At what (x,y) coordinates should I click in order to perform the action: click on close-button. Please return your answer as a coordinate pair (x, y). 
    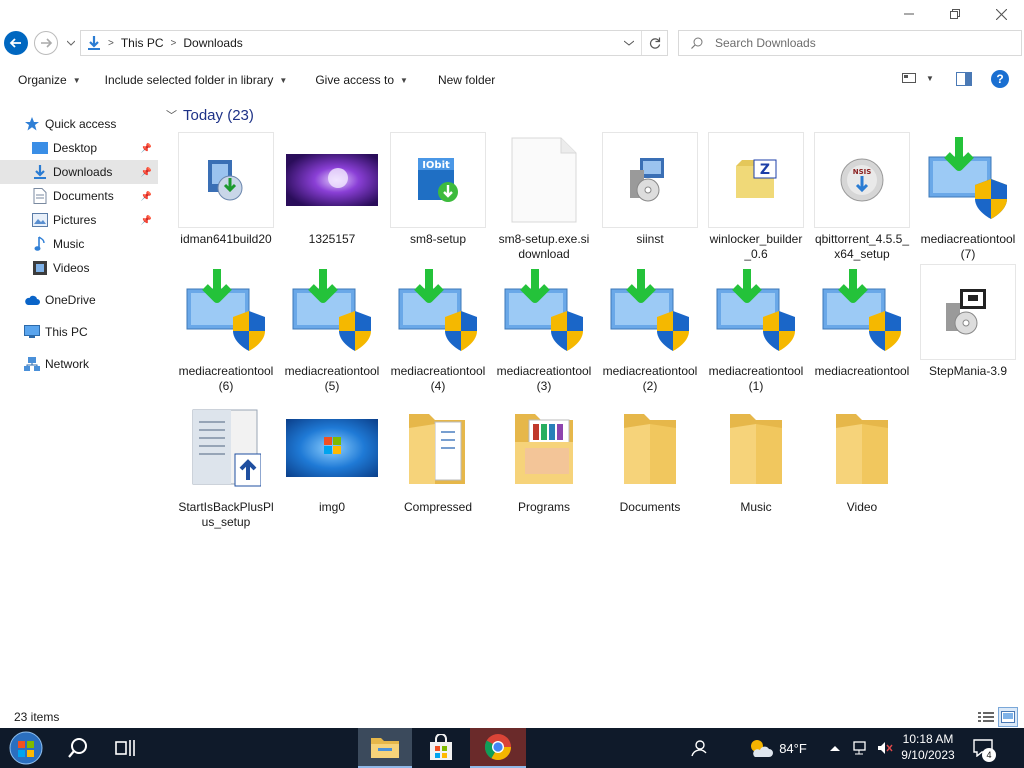
    Looking at the image, I should click on (1001, 14).